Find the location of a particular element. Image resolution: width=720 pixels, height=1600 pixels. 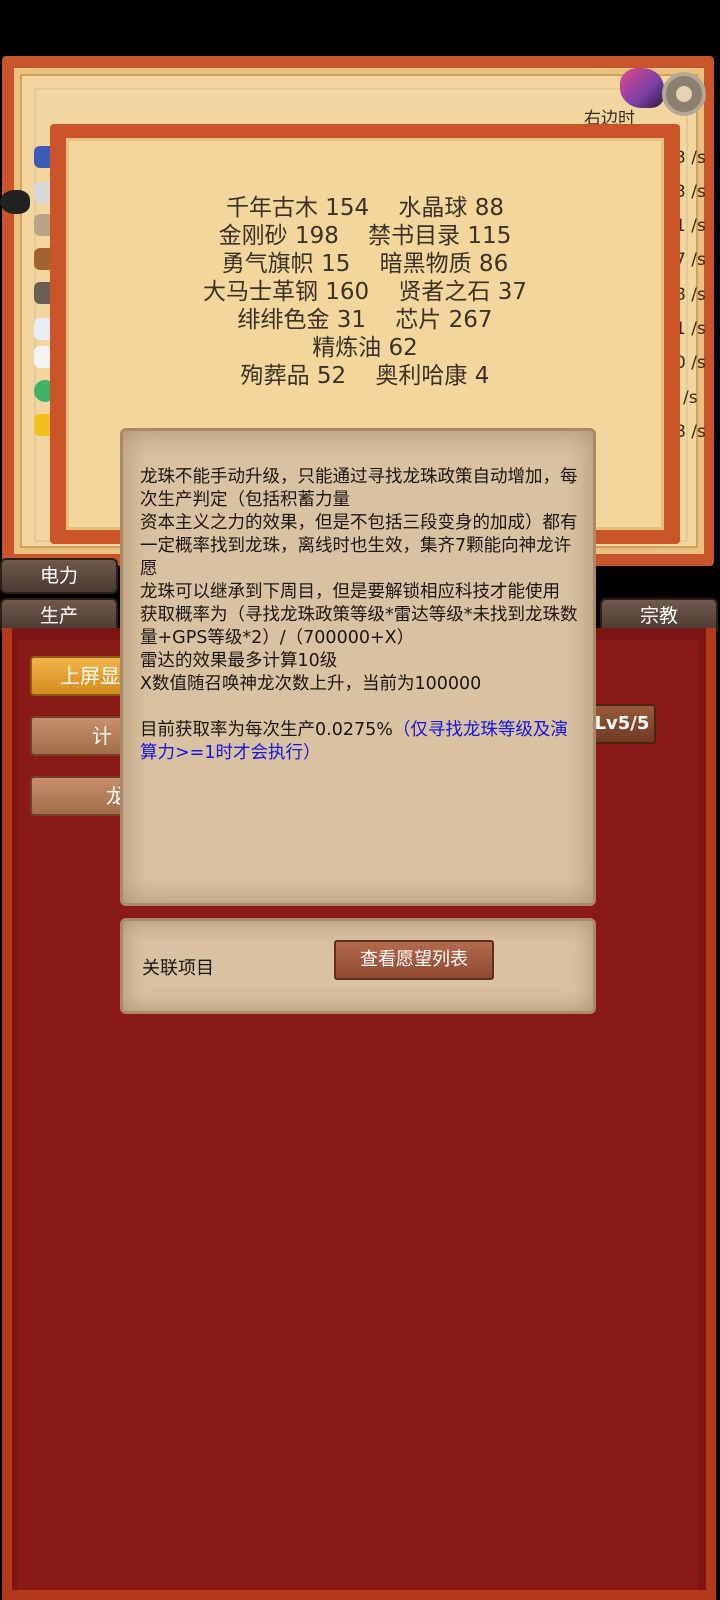

top-display-label: 上屏显 is located at coordinates (90, 676).